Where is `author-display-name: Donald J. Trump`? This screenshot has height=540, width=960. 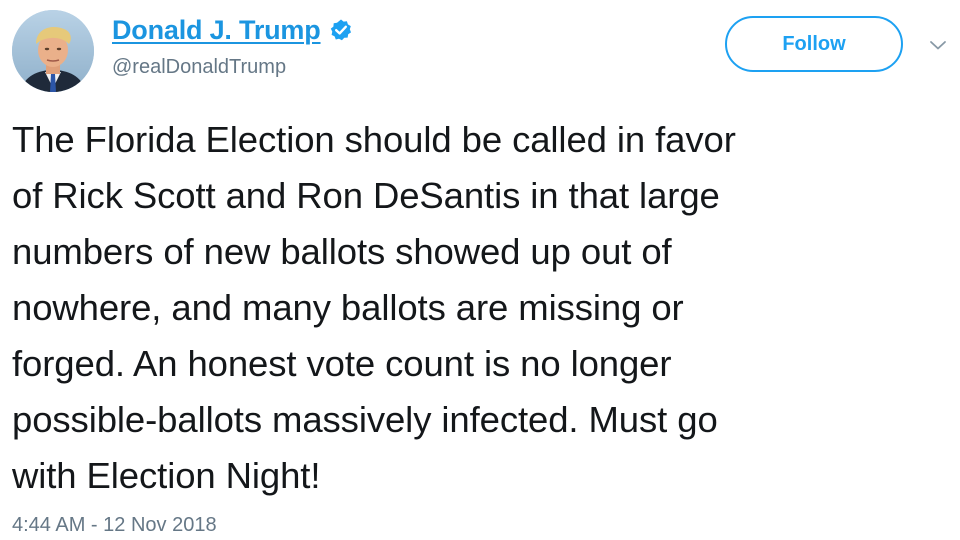 author-display-name: Donald J. Trump is located at coordinates (216, 30).